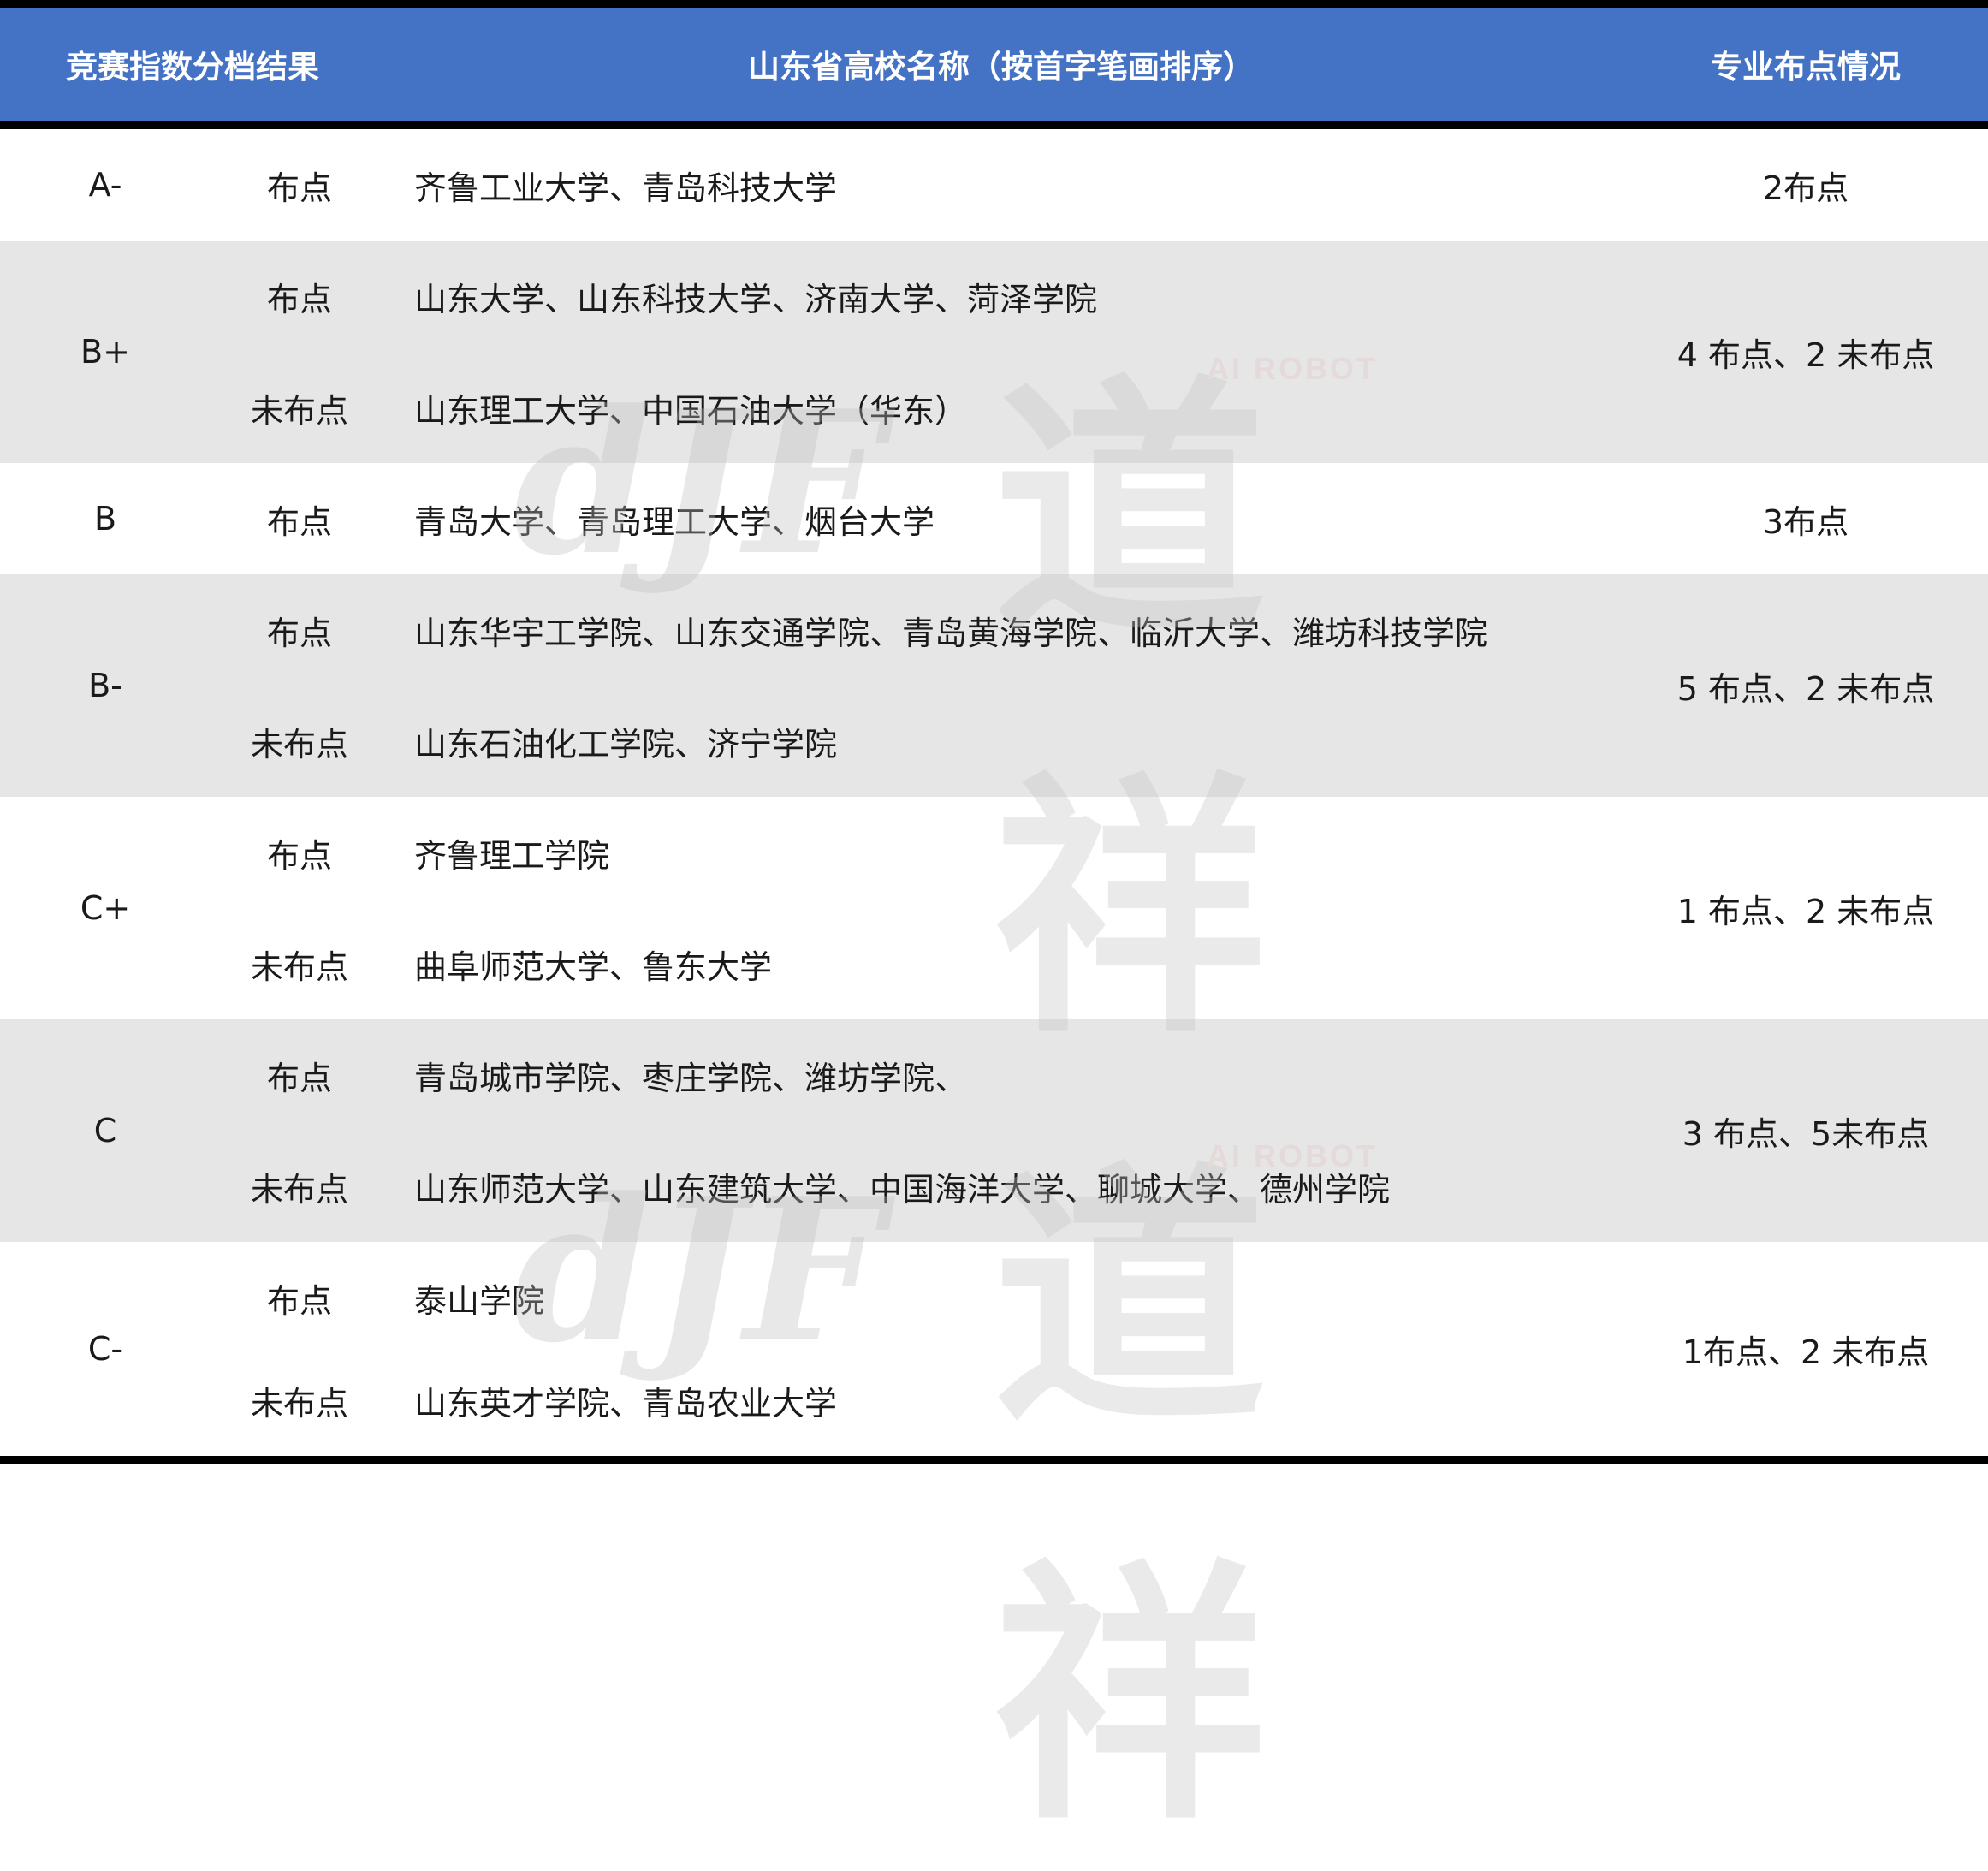 The image size is (1988, 1871). Describe the element at coordinates (105, 185) in the screenshot. I see `grade-cell: A-` at that location.